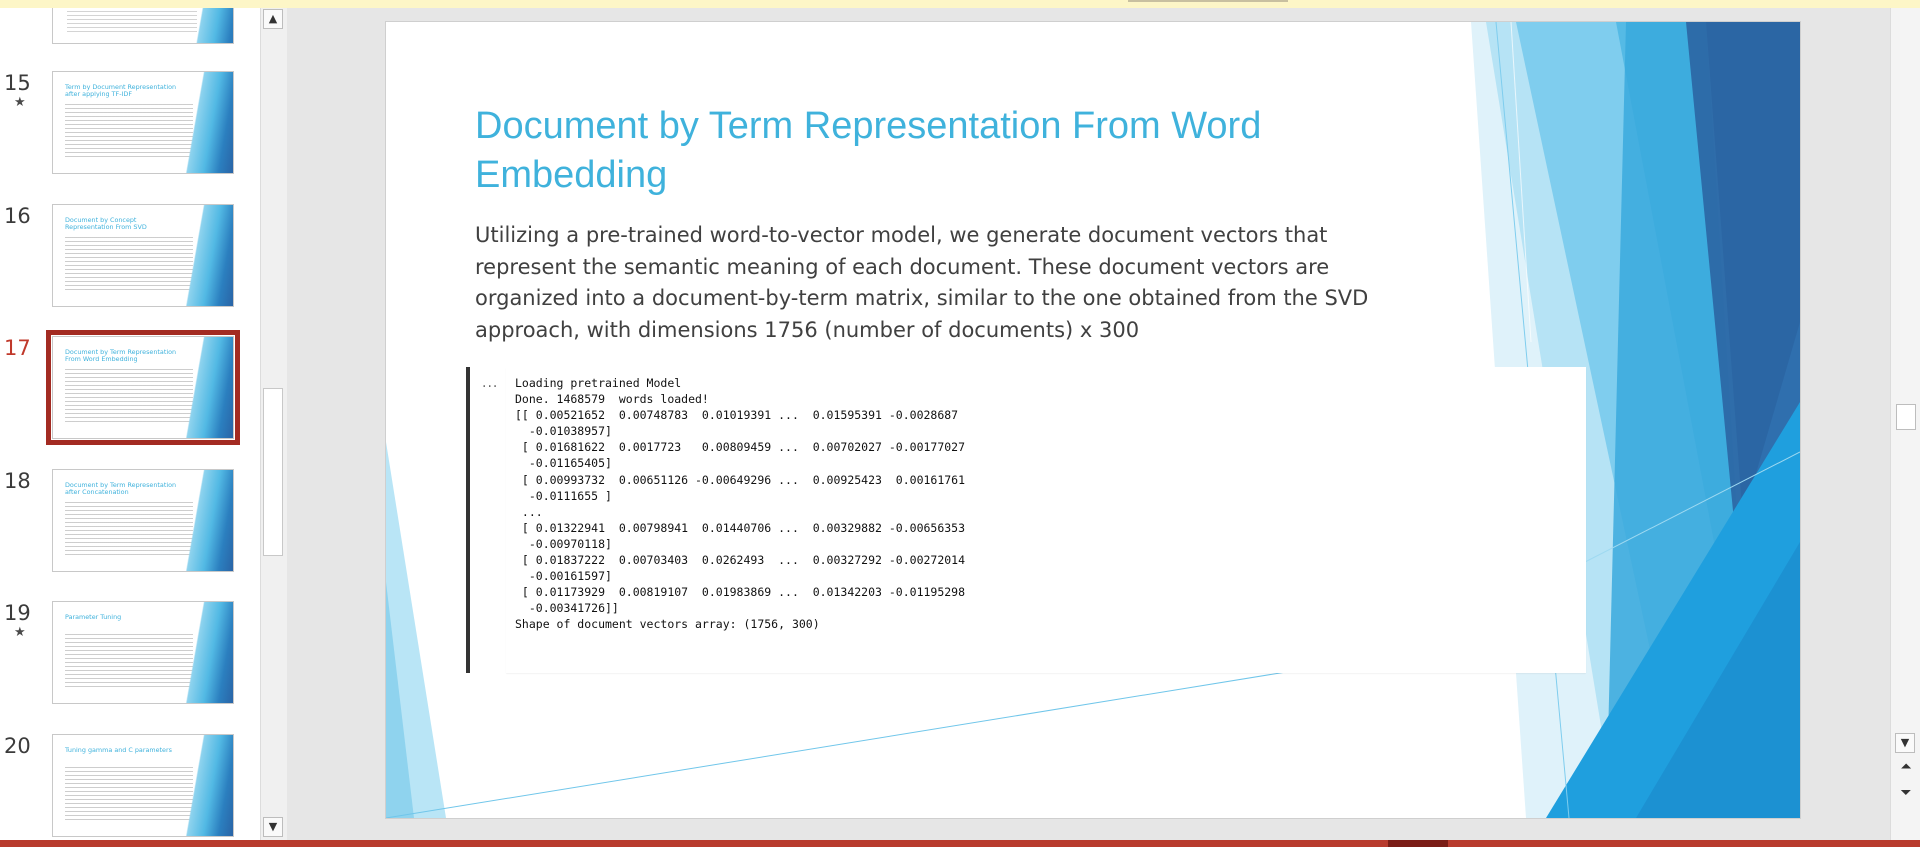  I want to click on thumbnail-image: Tuning gamma and C parameters, so click(143, 785).